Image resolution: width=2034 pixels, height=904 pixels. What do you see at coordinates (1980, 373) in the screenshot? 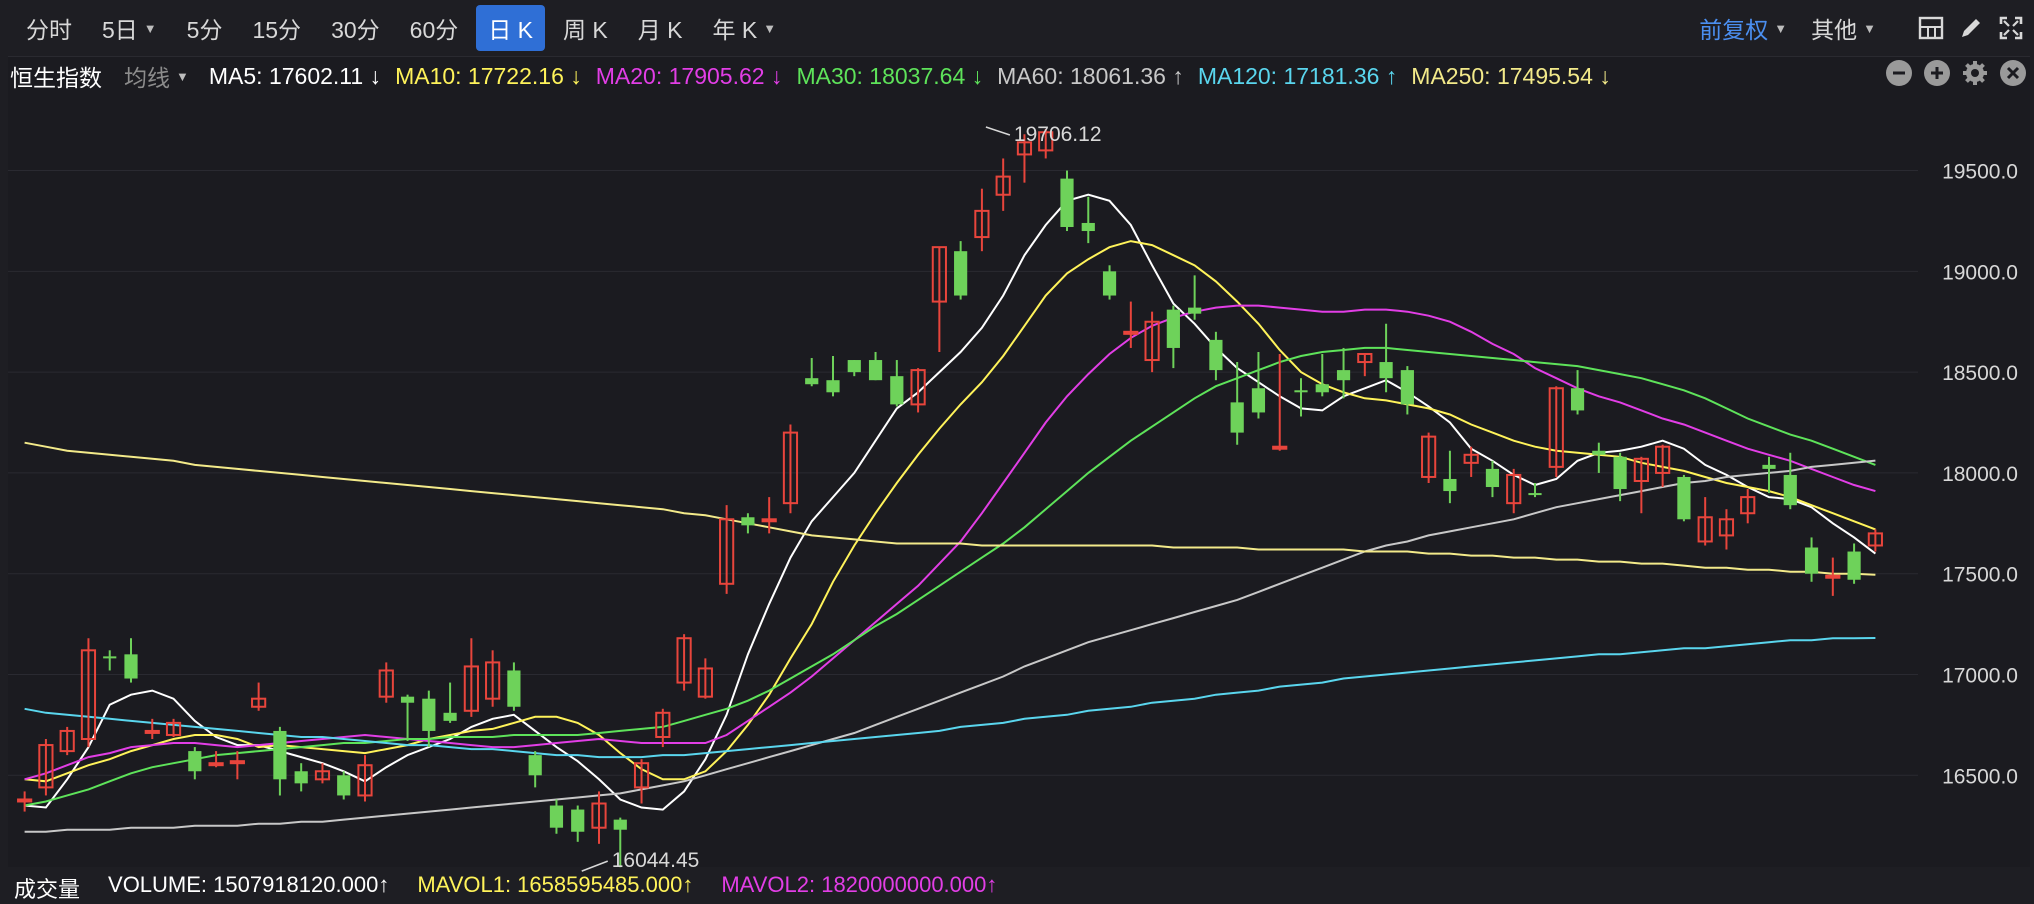
I see `y-tick-label: 18500.0` at bounding box center [1980, 373].